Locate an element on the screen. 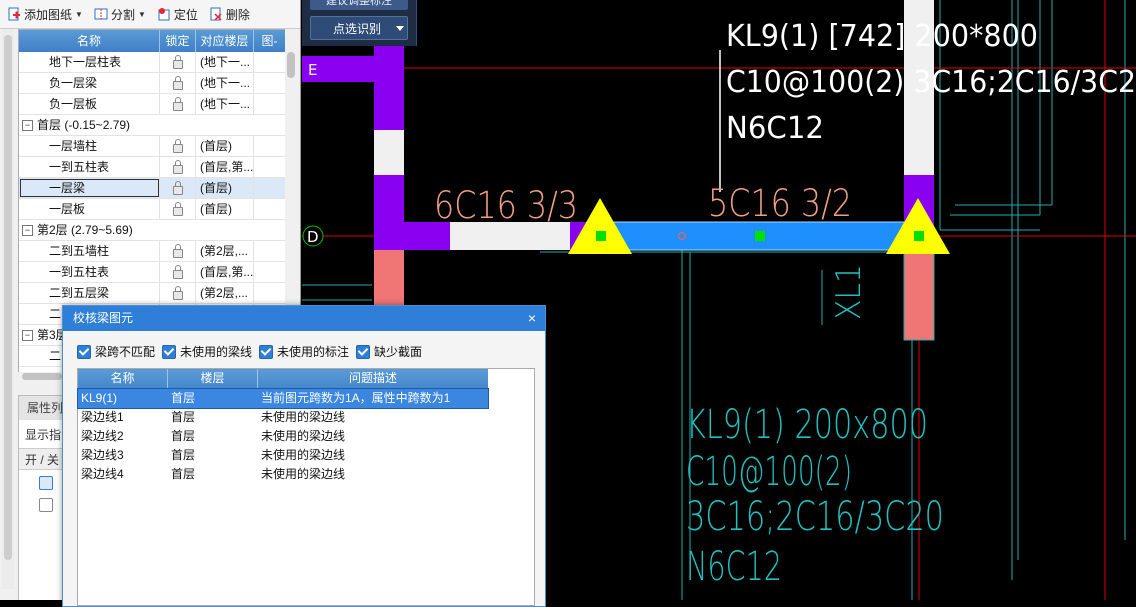 The width and height of the screenshot is (1136, 607). checkbox-span-mismatch: 梁跨不匹配 is located at coordinates (116, 351).